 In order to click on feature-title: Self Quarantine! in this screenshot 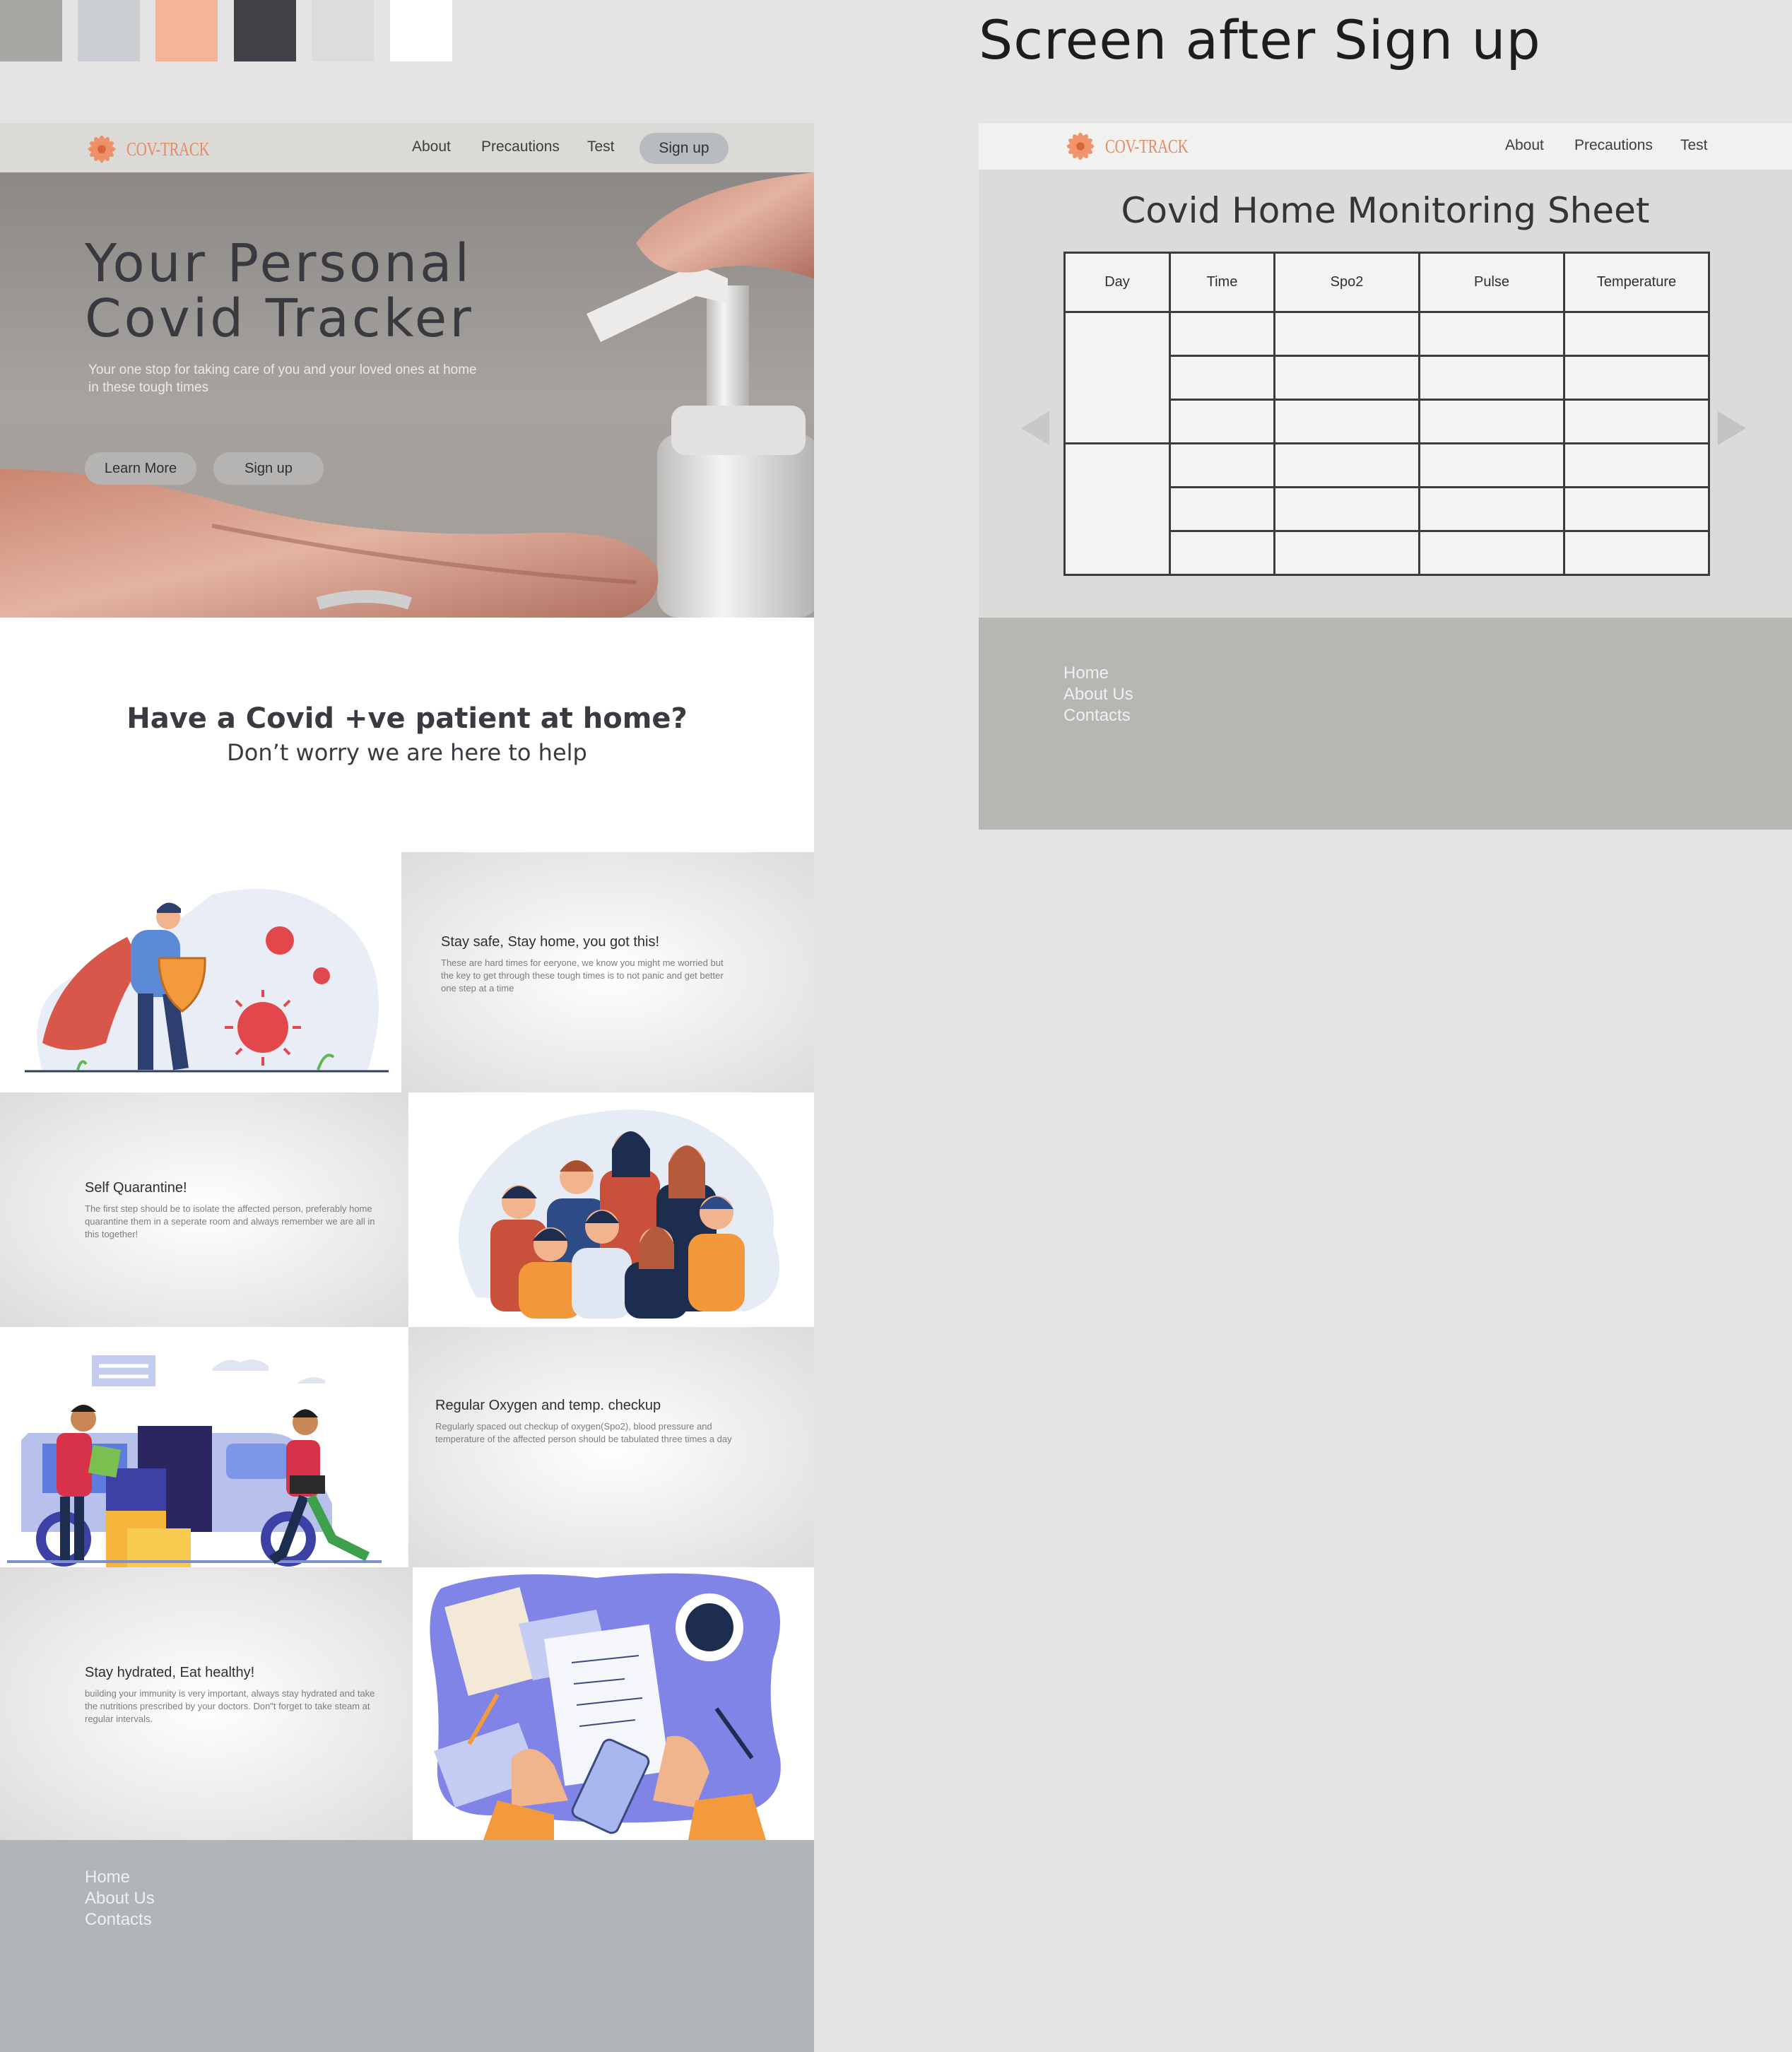, I will do `click(136, 1188)`.